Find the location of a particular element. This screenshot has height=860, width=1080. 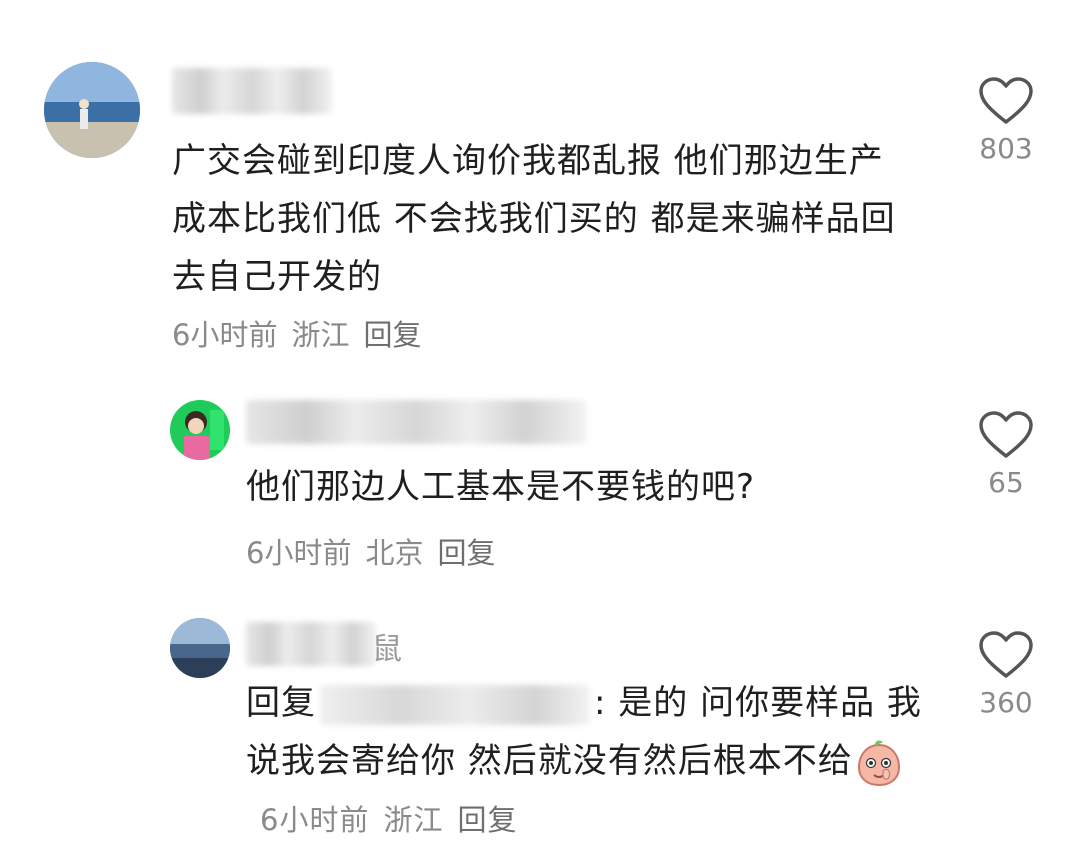

username: 鼠 is located at coordinates (331, 644).